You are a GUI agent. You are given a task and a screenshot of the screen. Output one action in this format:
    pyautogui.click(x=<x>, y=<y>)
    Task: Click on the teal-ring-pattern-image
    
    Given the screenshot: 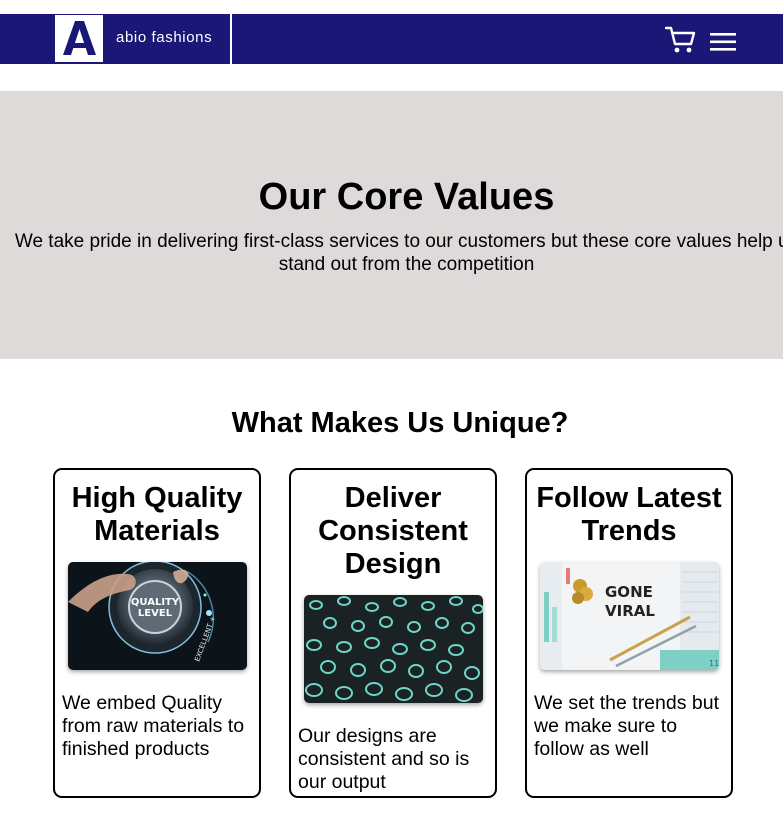 What is the action you would take?
    pyautogui.click(x=393, y=649)
    